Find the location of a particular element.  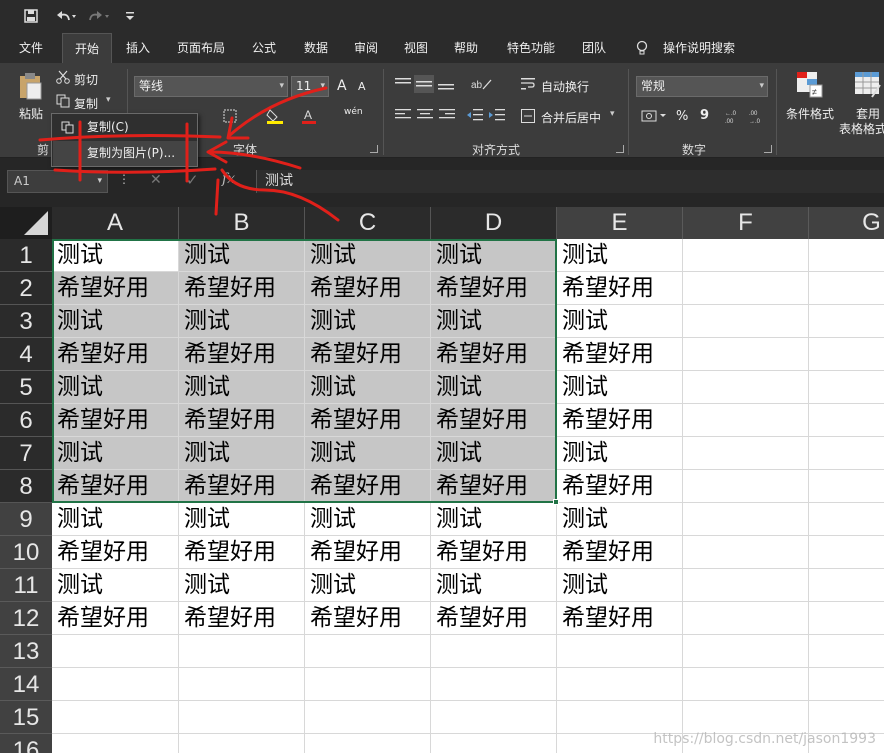

cell-c11: 测试 is located at coordinates (368, 585).